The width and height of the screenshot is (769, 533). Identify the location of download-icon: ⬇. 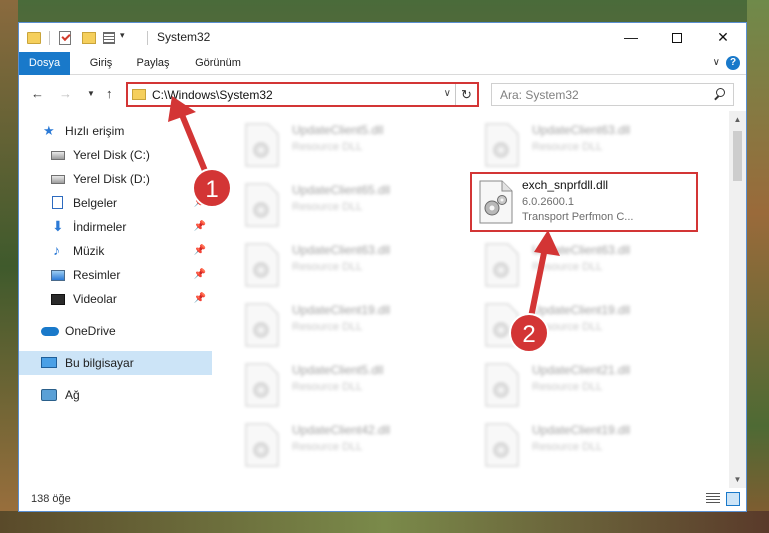
(58, 226).